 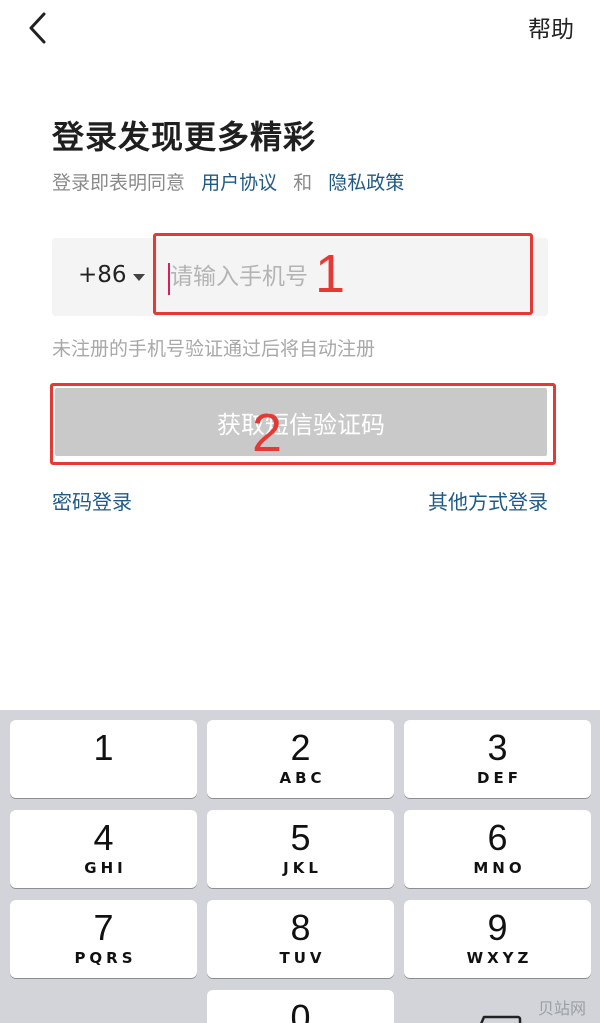 What do you see at coordinates (499, 868) in the screenshot?
I see `key-letters: MNO` at bounding box center [499, 868].